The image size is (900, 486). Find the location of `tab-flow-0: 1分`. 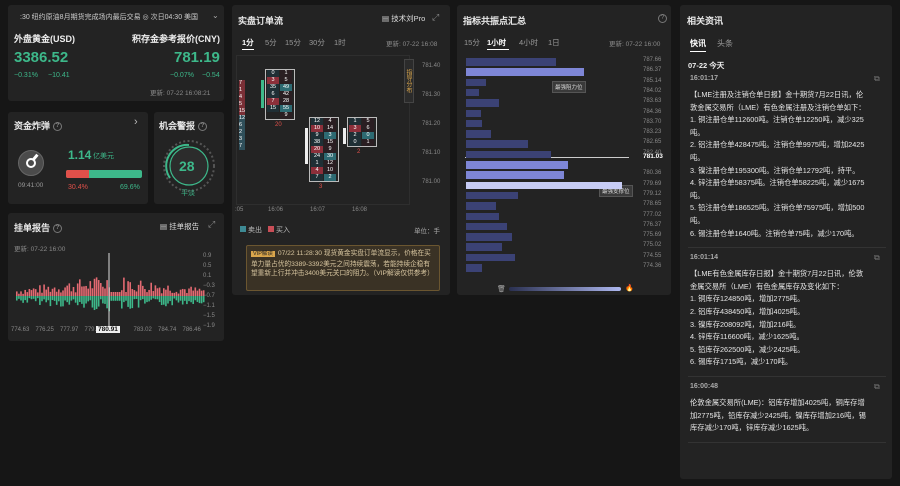

tab-flow-0: 1分 is located at coordinates (248, 42).